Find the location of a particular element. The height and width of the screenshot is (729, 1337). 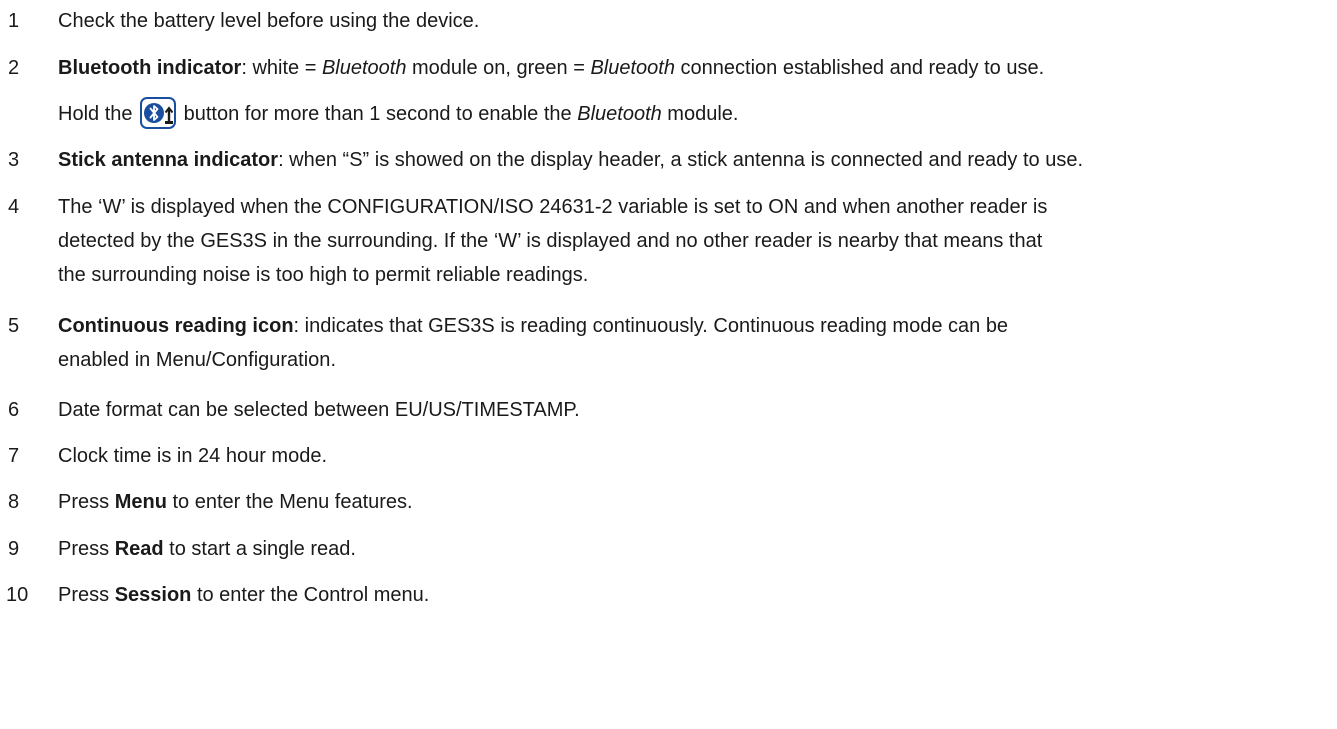

stick-antenna-label: Stick antenna indicator is located at coordinates (168, 160).